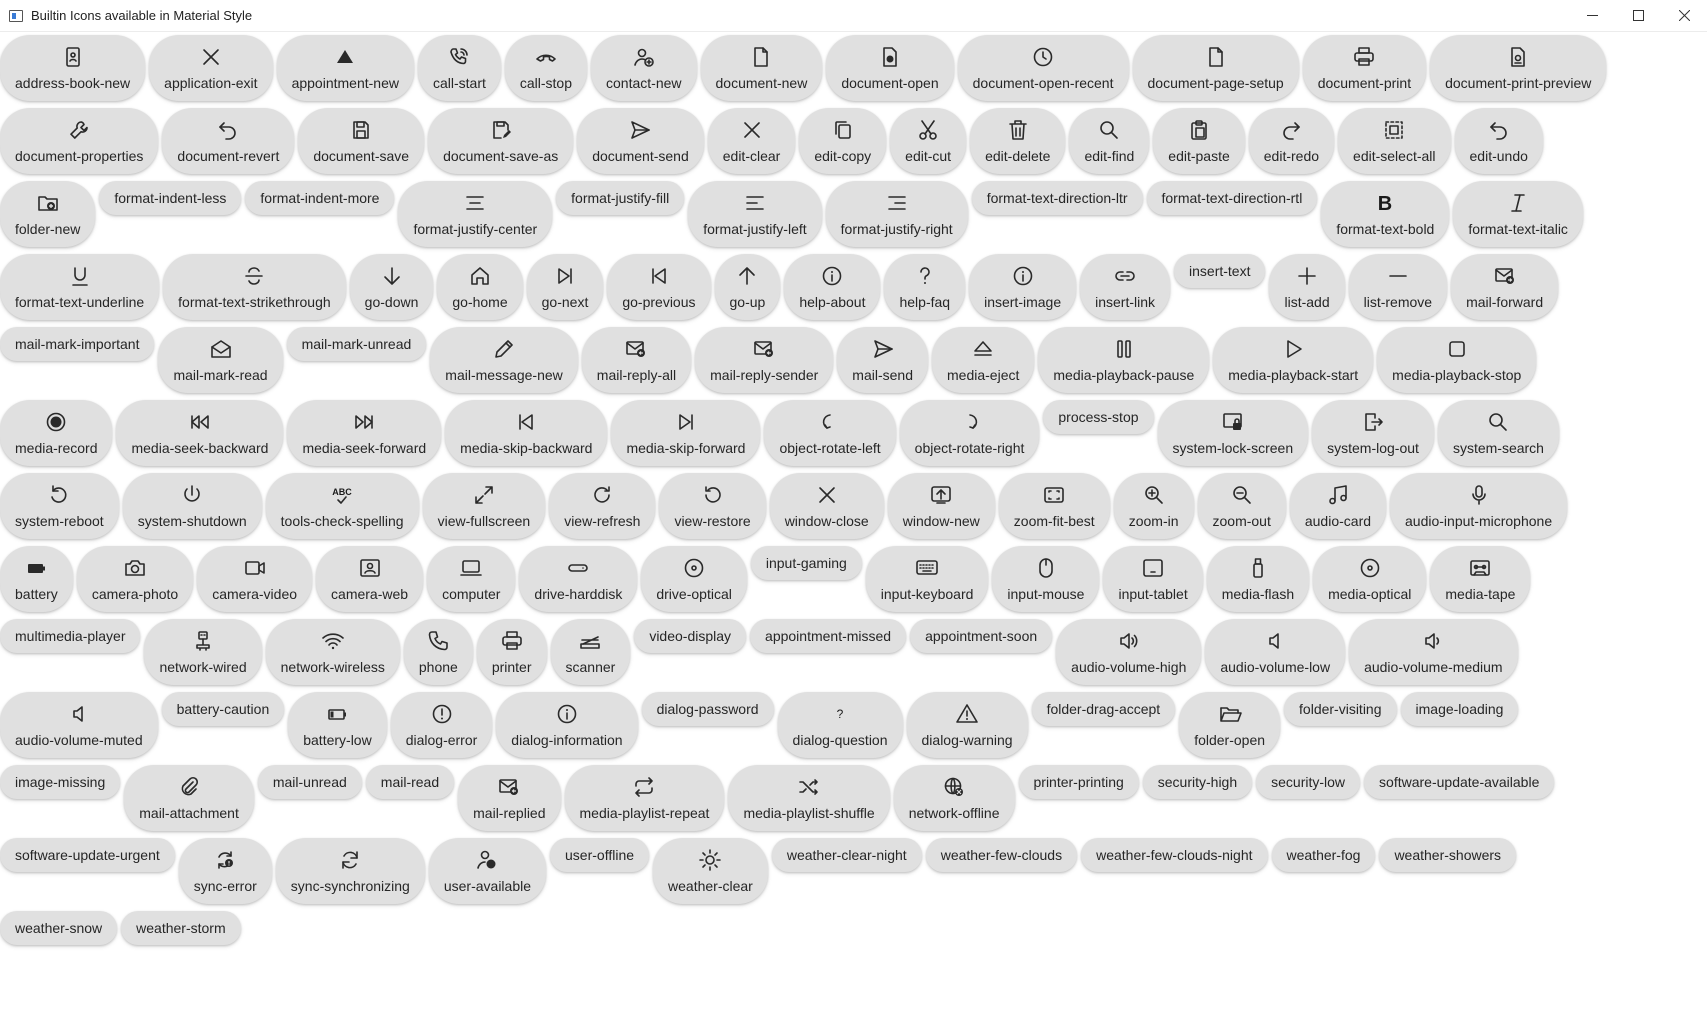  I want to click on icon-button-media-flash: media-flash, so click(1258, 579).